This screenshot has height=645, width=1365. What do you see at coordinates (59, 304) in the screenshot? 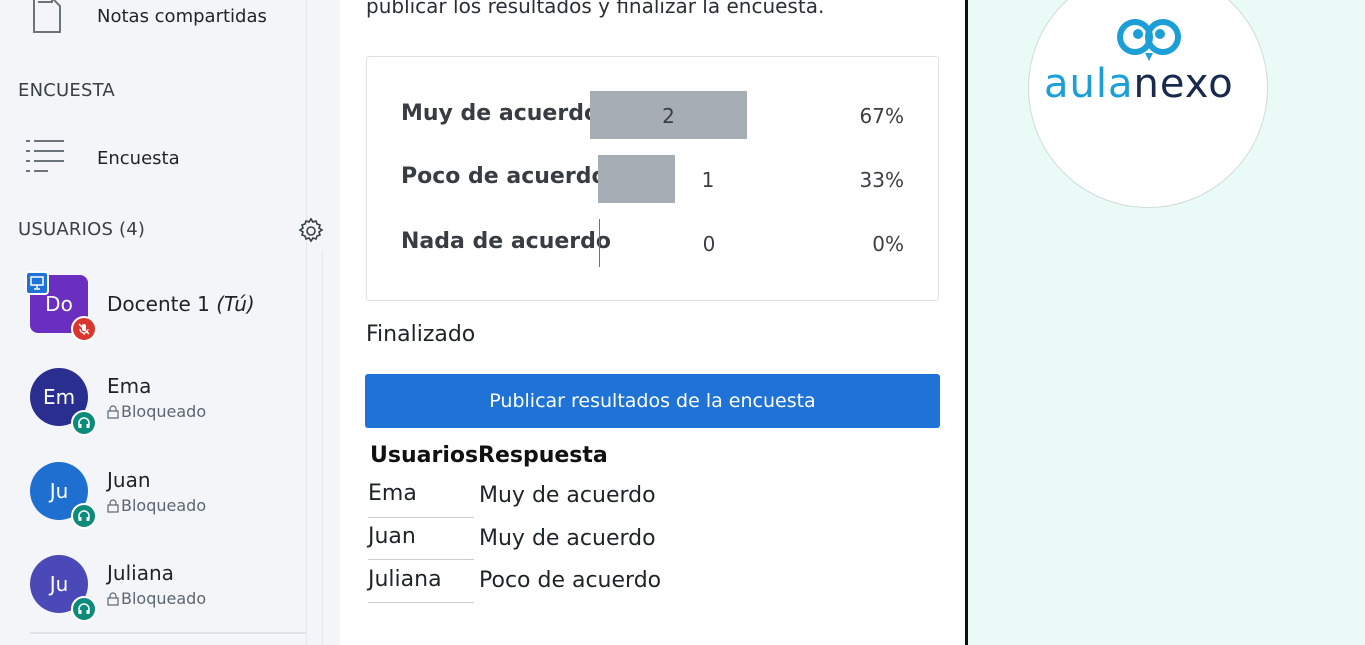
I see `avatar-initials: Do` at bounding box center [59, 304].